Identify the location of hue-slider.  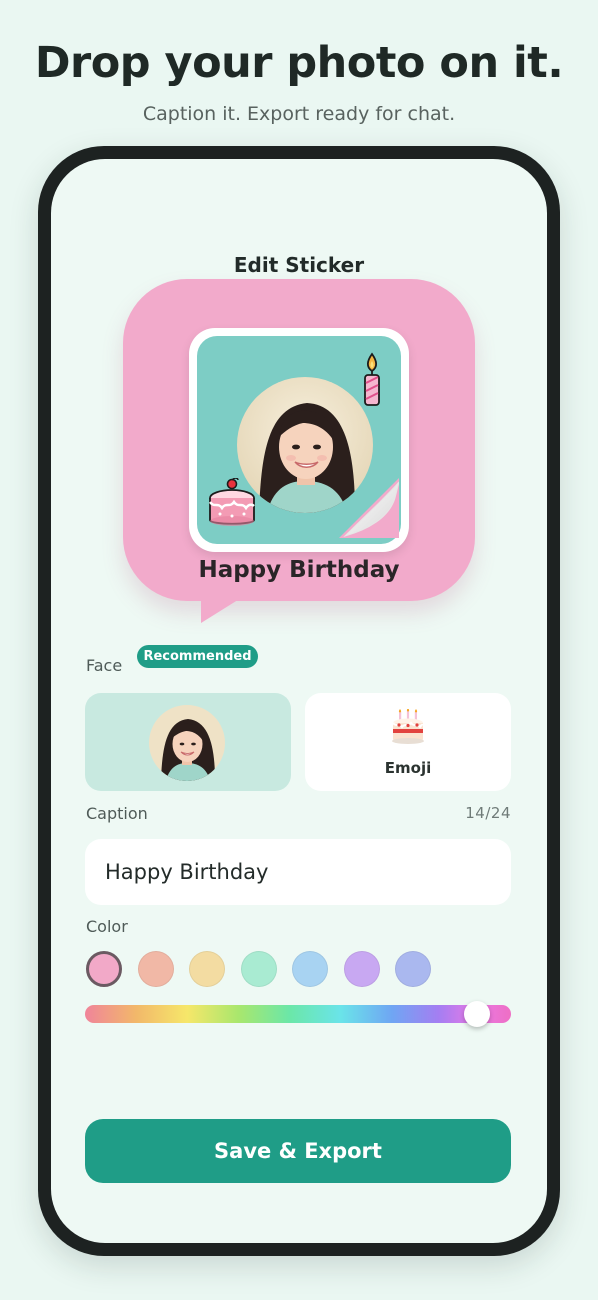
(298, 1014).